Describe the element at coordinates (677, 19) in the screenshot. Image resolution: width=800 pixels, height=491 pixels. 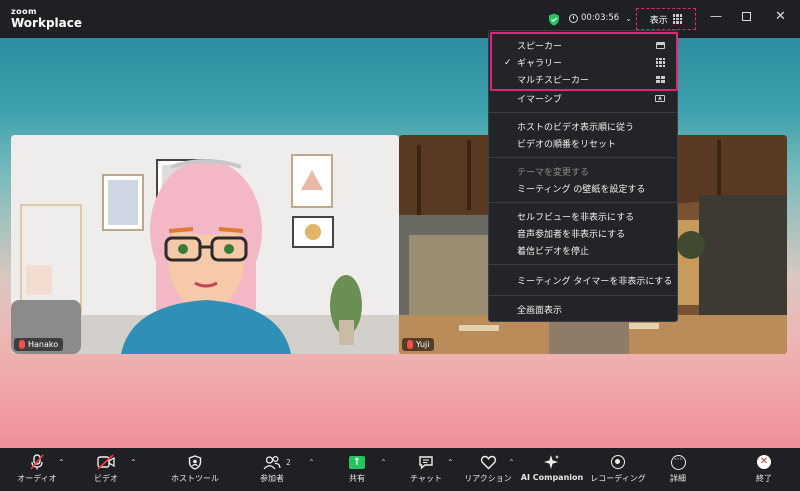
I see `grid-view-icon` at that location.